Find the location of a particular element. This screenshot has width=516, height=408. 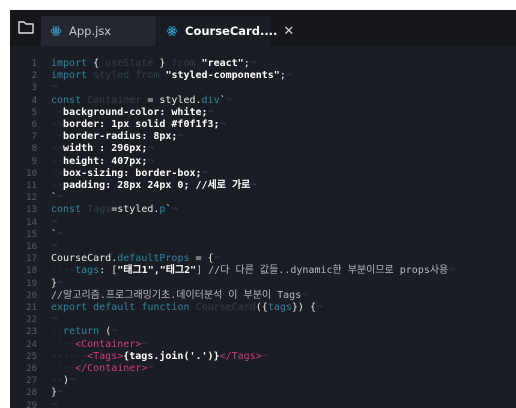

code-token: useState is located at coordinates (129, 63).